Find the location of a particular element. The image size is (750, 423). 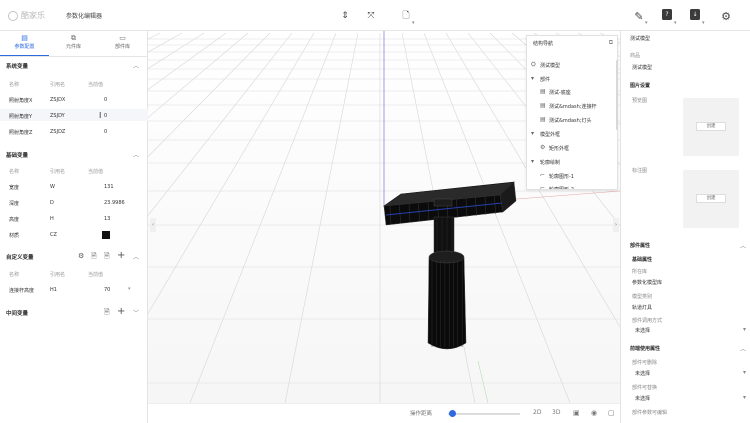

edit-icon: ✎ is located at coordinates (639, 16).